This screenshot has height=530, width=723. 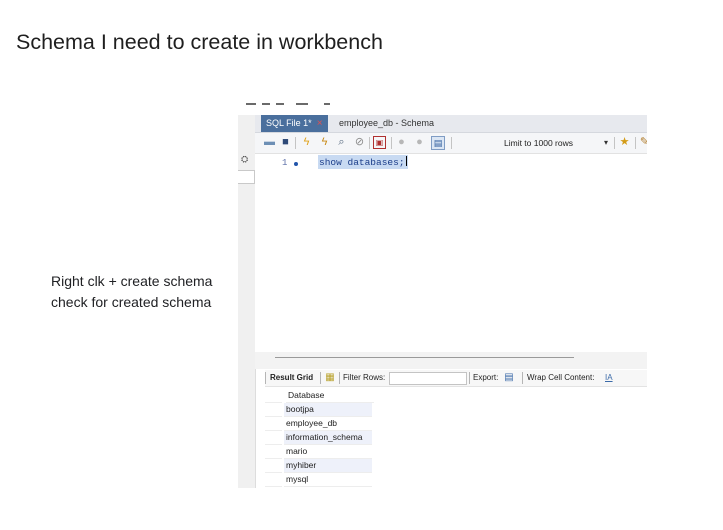 I want to click on grid-cell: myhiber, so click(x=328, y=466).